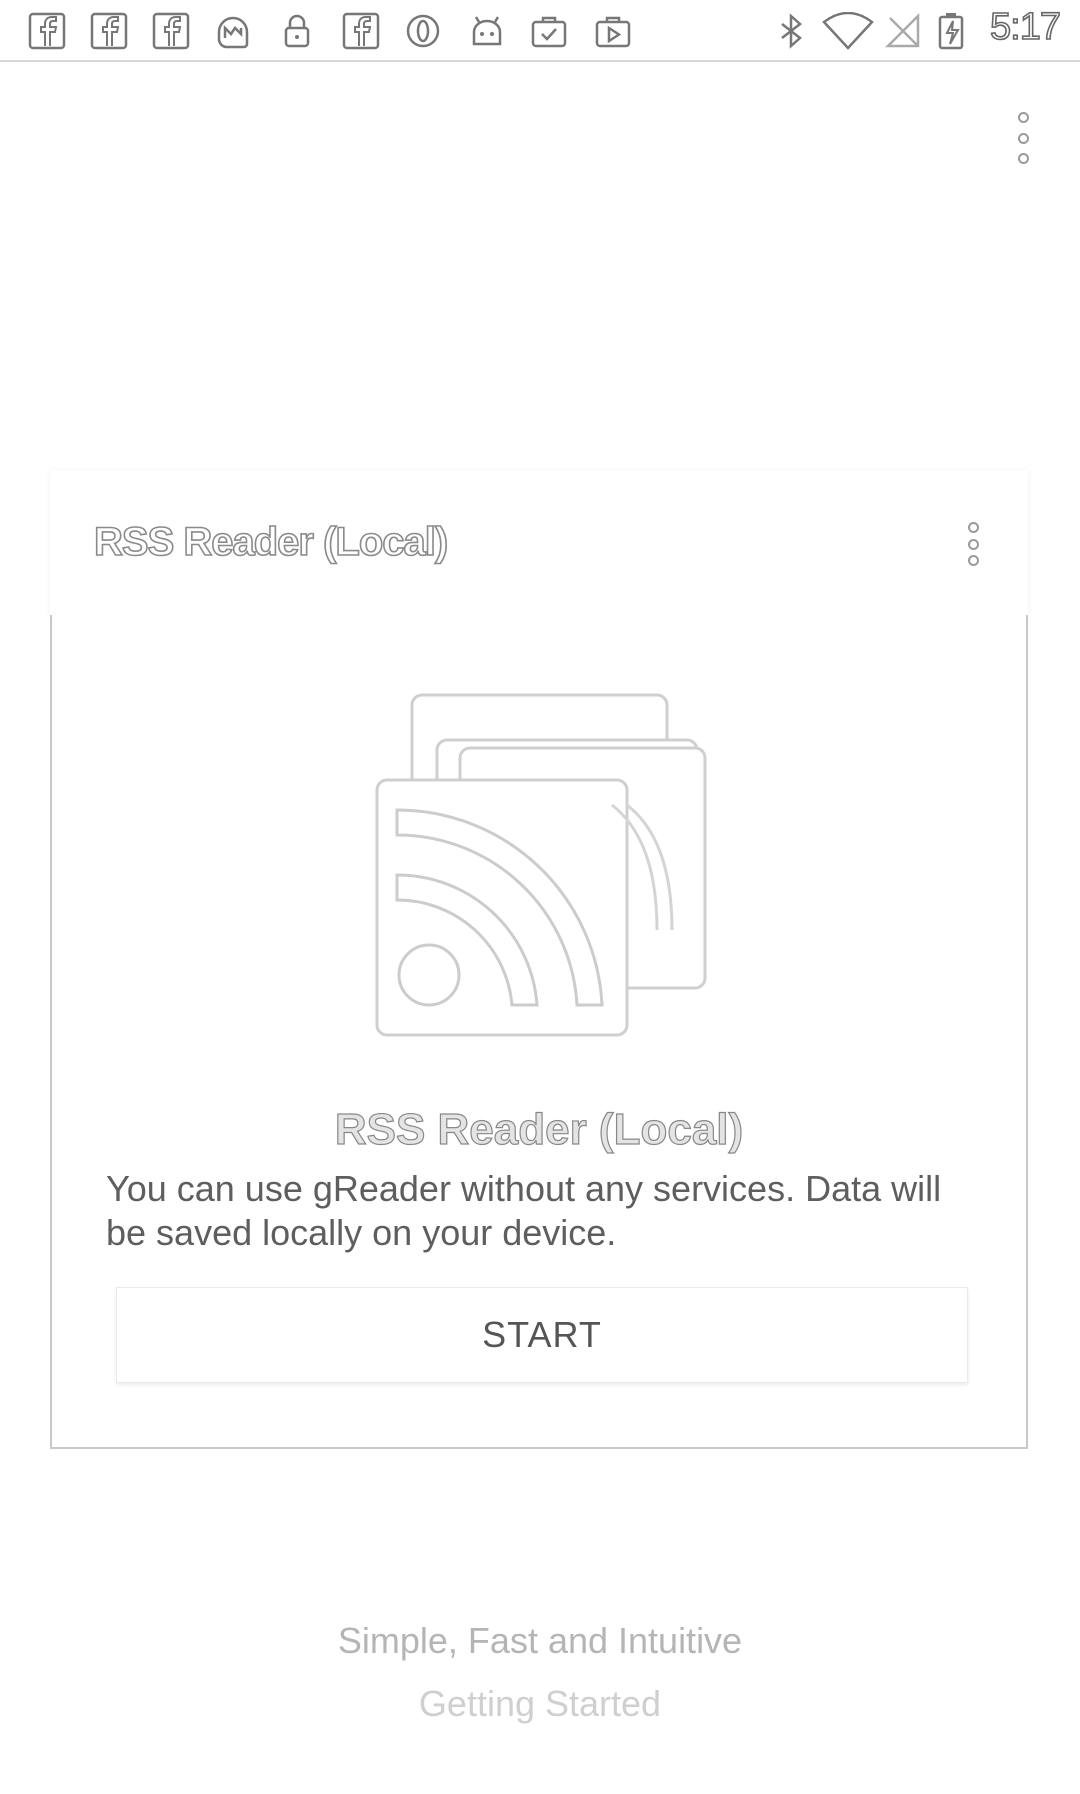  Describe the element at coordinates (1023, 138) in the screenshot. I see `overflow-menu-icon` at that location.